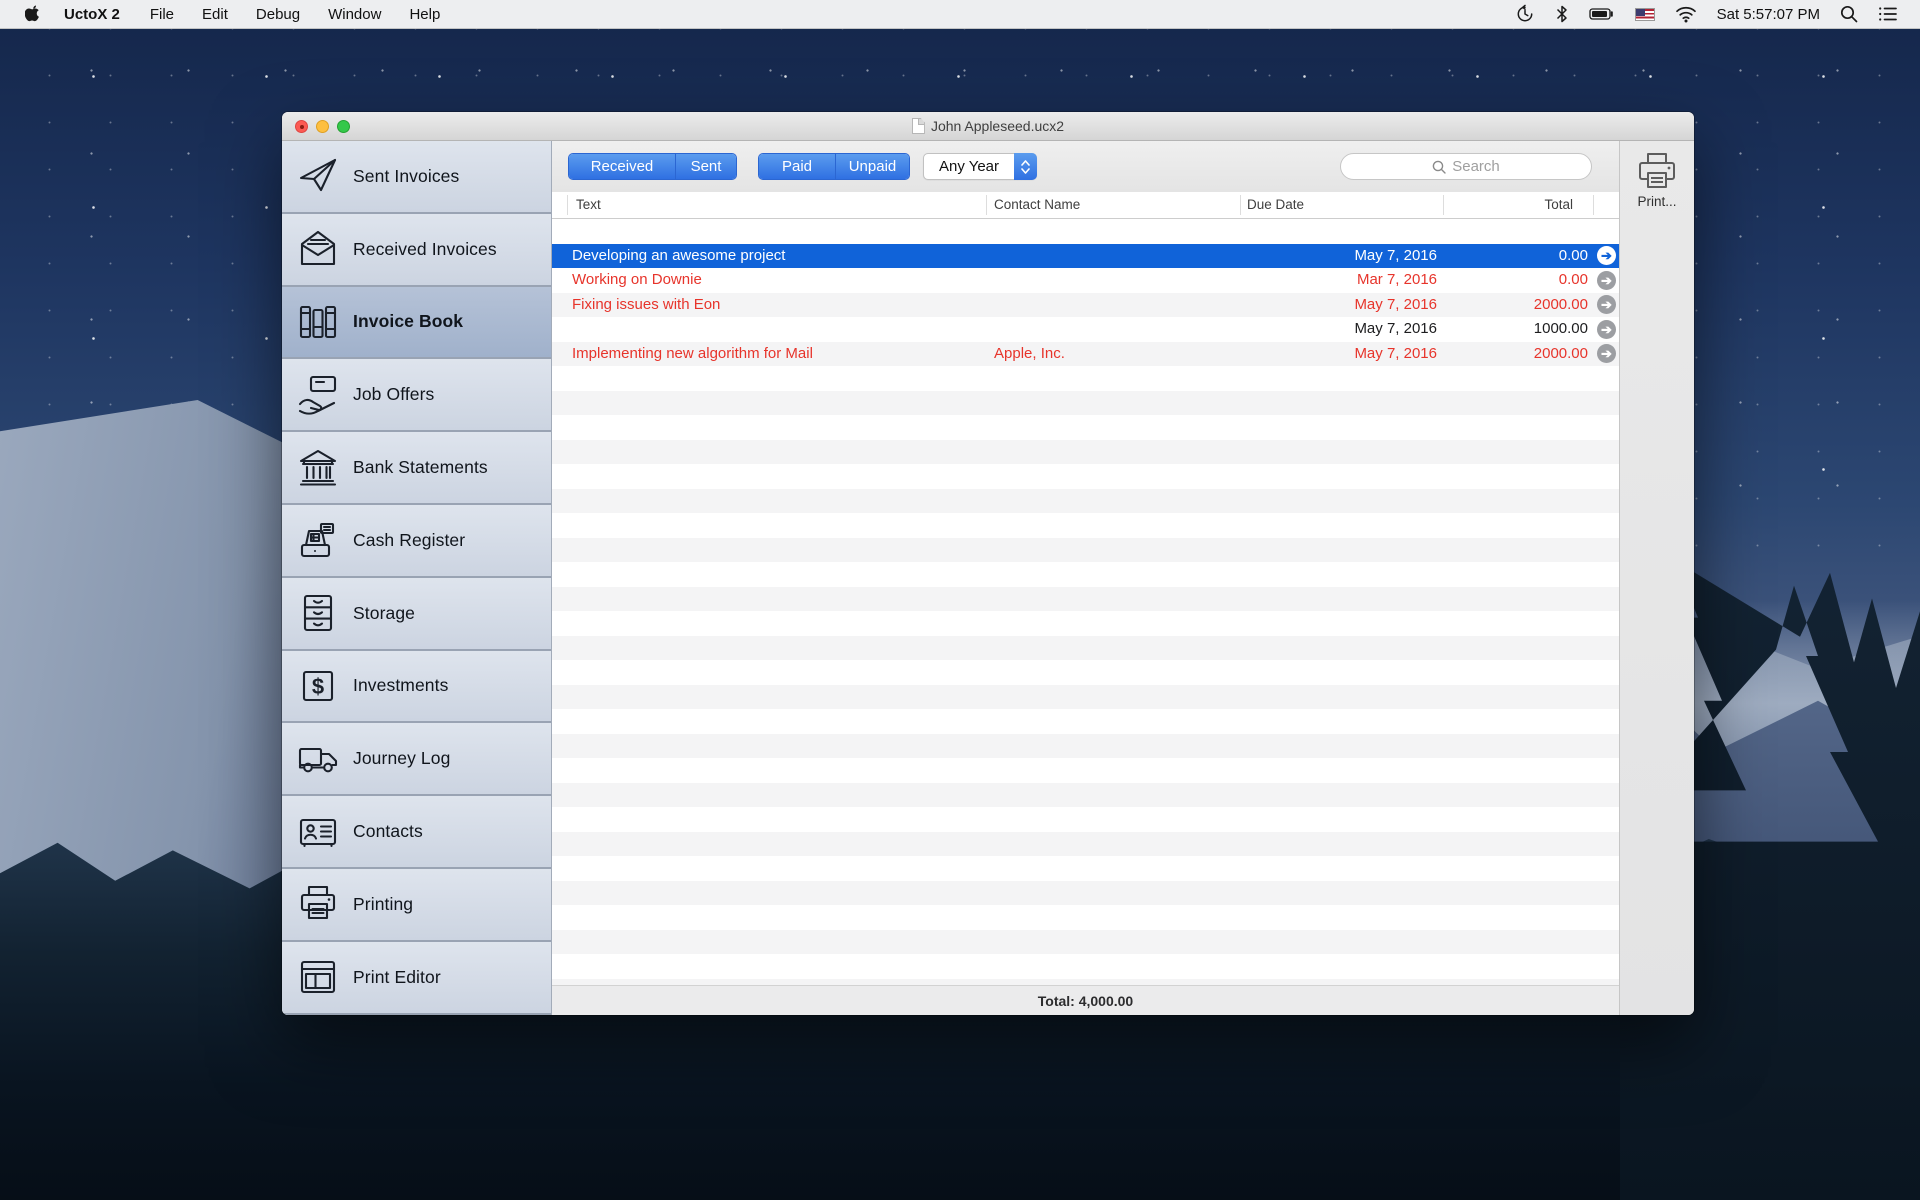 Image resolution: width=1920 pixels, height=1200 pixels. Describe the element at coordinates (622, 166) in the screenshot. I see `received-filter-button: Received` at that location.